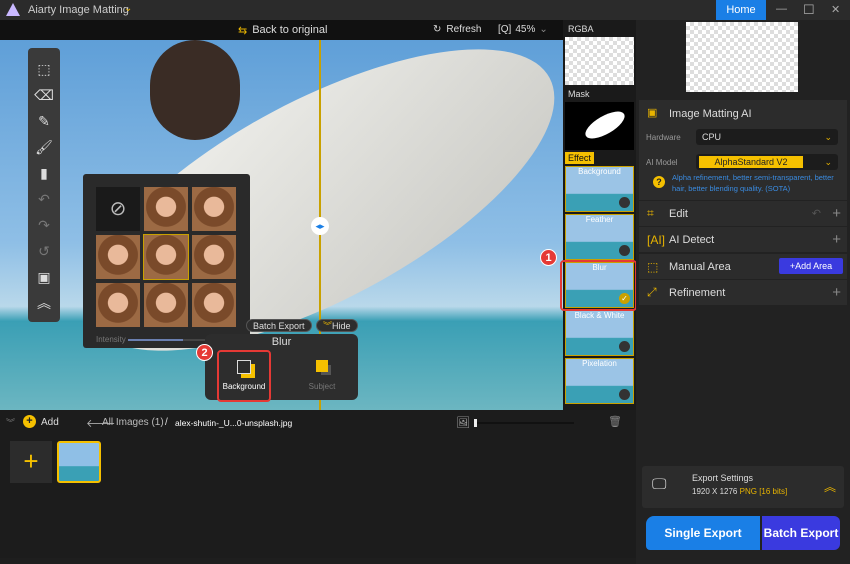 The width and height of the screenshot is (850, 564). I want to click on roller-icon: ▮, so click(44, 173).